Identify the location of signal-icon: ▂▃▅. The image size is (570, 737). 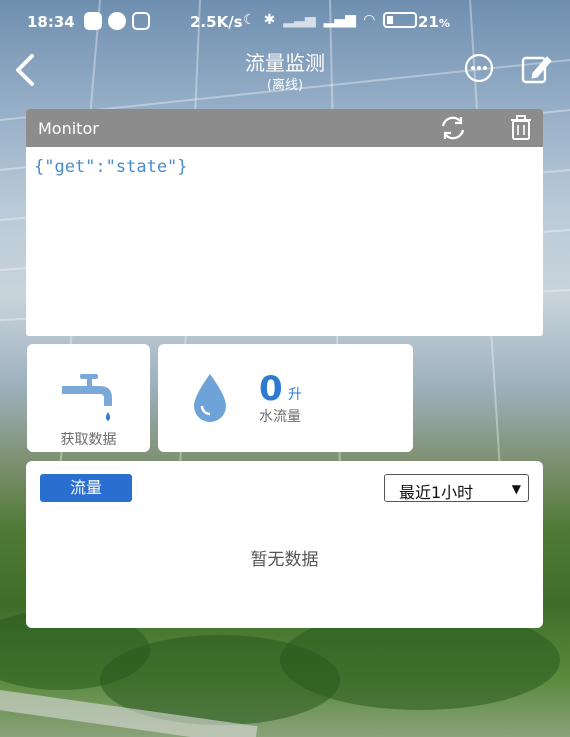
(299, 20).